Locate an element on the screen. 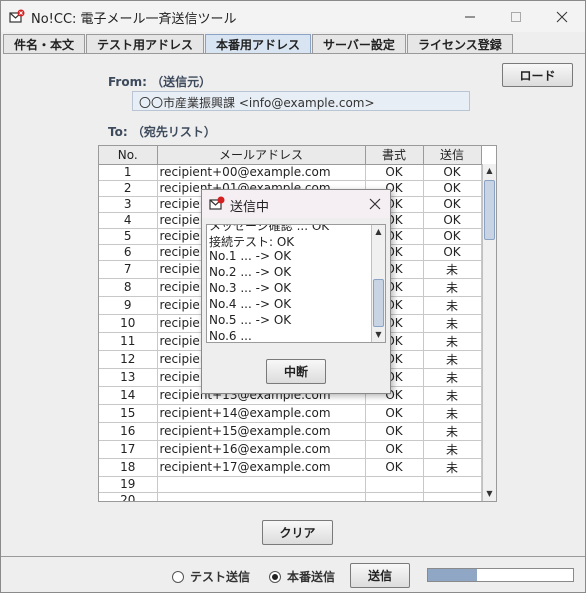  table-row: 17 recipient+16@example.com OK 未 is located at coordinates (290, 449).